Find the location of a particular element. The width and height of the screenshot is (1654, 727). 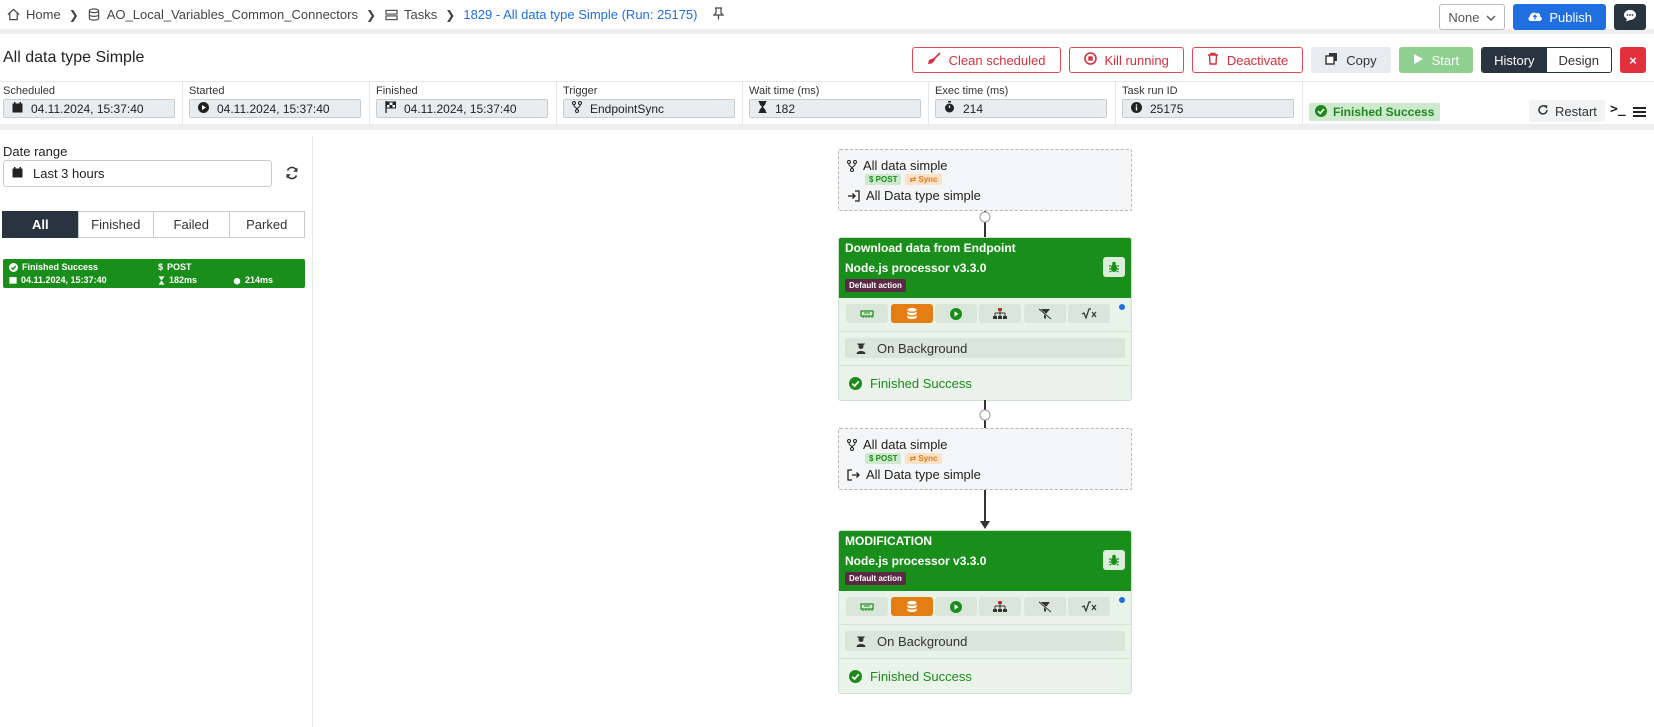

play-icon is located at coordinates (1418, 60).